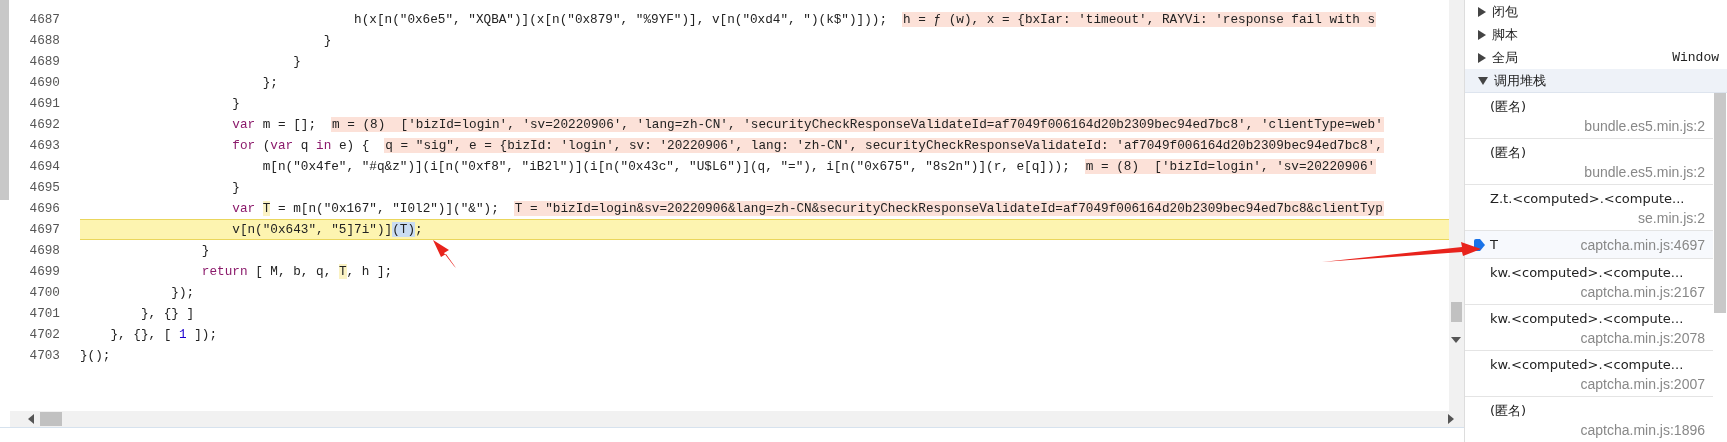 The image size is (1727, 442). Describe the element at coordinates (163, 334) in the screenshot. I see `code-line: }, {}, [ 1 ]);` at that location.